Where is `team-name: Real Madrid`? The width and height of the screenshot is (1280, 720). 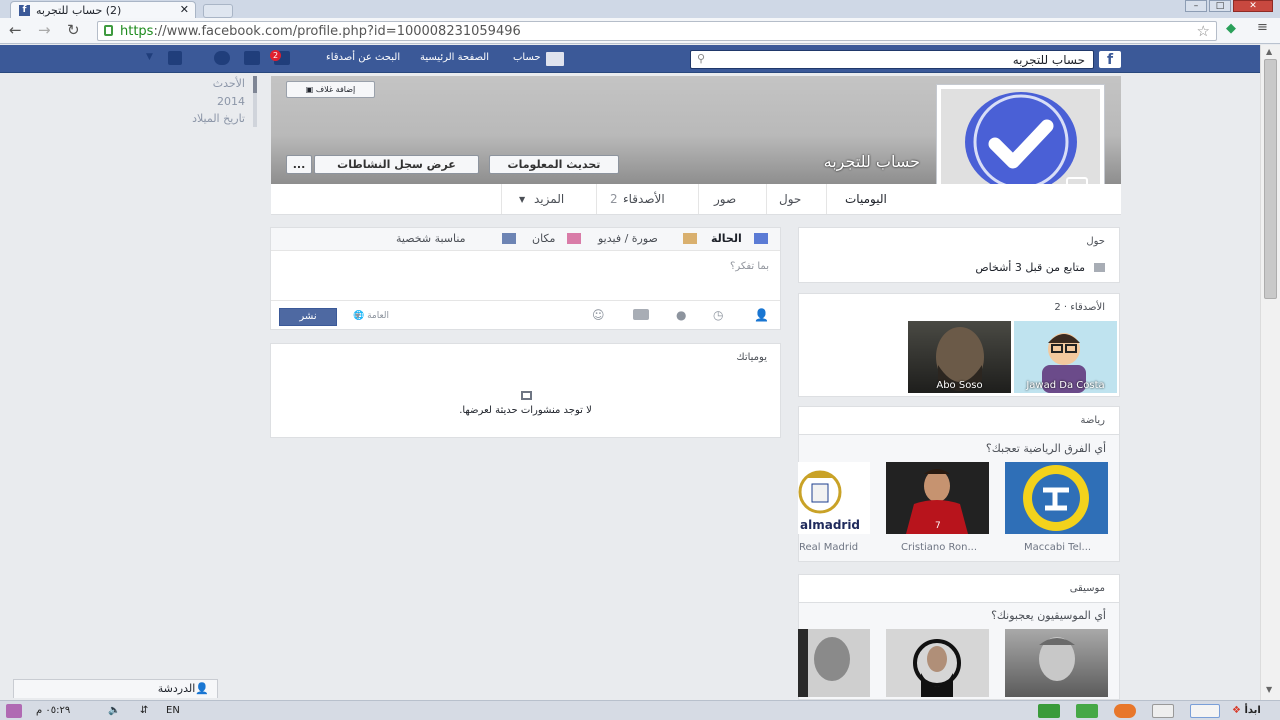 team-name: Real Madrid is located at coordinates (828, 547).